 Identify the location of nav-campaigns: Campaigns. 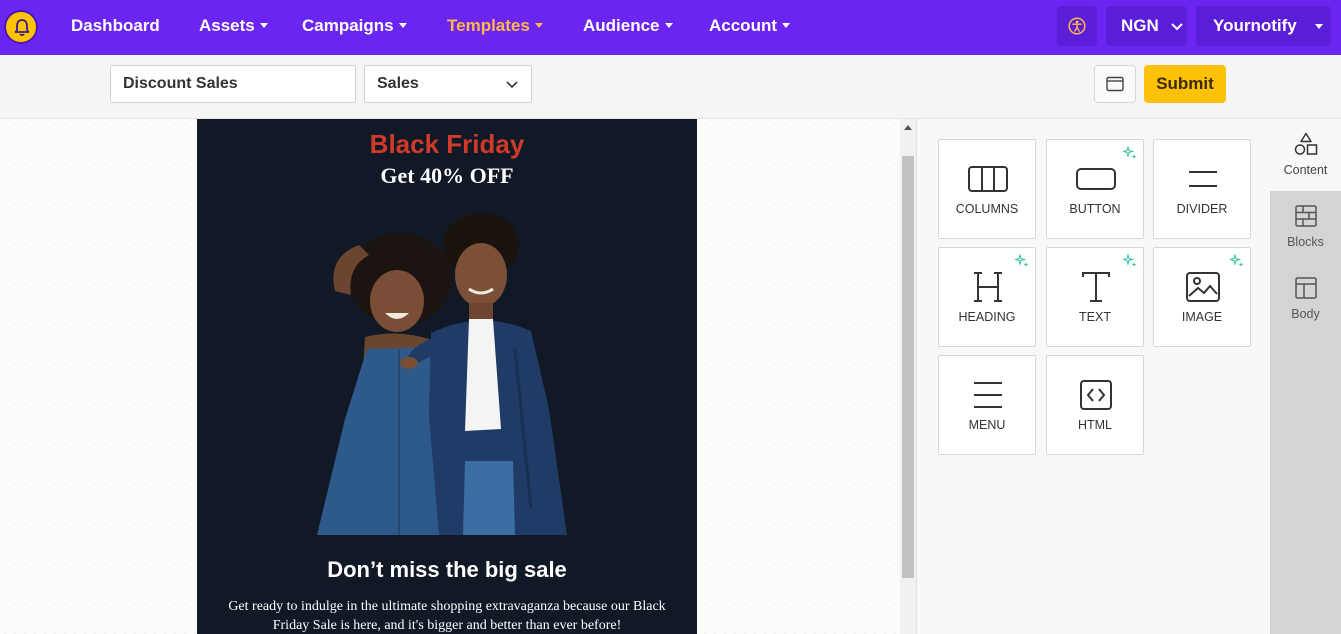
(354, 27).